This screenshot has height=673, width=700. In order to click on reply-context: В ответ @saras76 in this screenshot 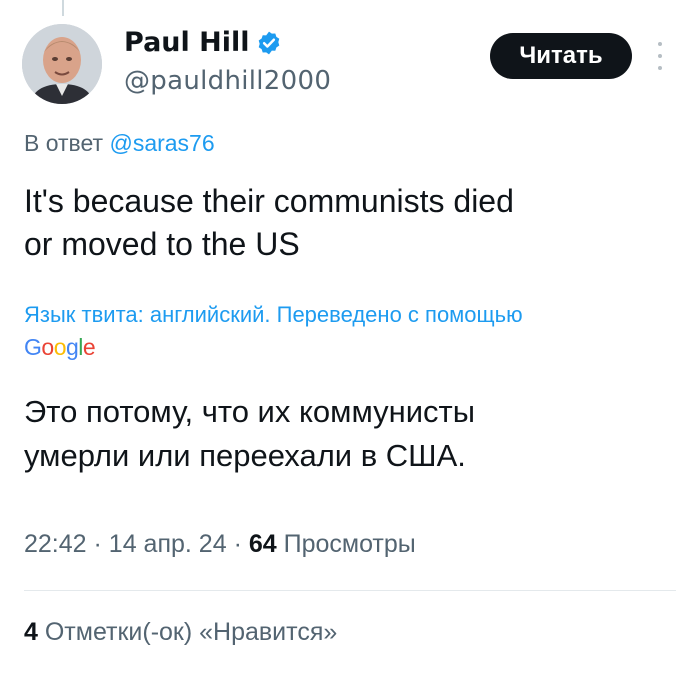, I will do `click(119, 143)`.